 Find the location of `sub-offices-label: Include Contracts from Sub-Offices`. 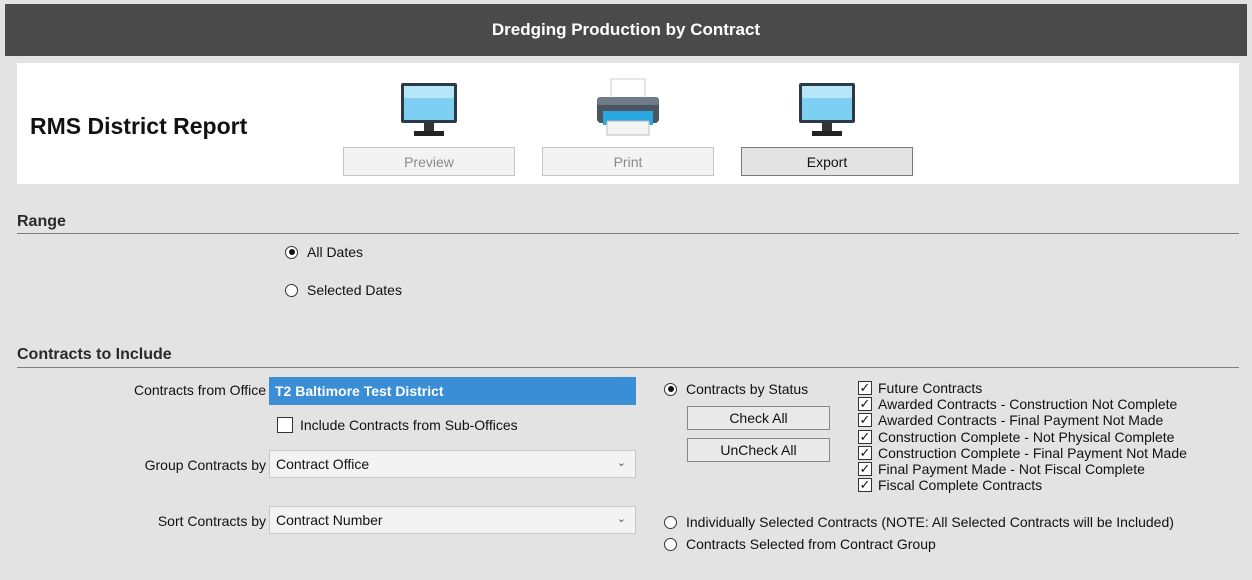

sub-offices-label: Include Contracts from Sub-Offices is located at coordinates (409, 425).